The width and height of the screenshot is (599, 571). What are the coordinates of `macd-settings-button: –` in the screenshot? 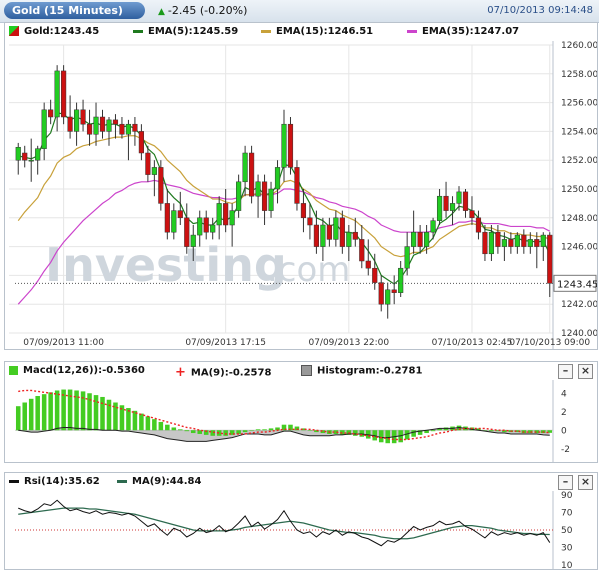 It's located at (565, 371).